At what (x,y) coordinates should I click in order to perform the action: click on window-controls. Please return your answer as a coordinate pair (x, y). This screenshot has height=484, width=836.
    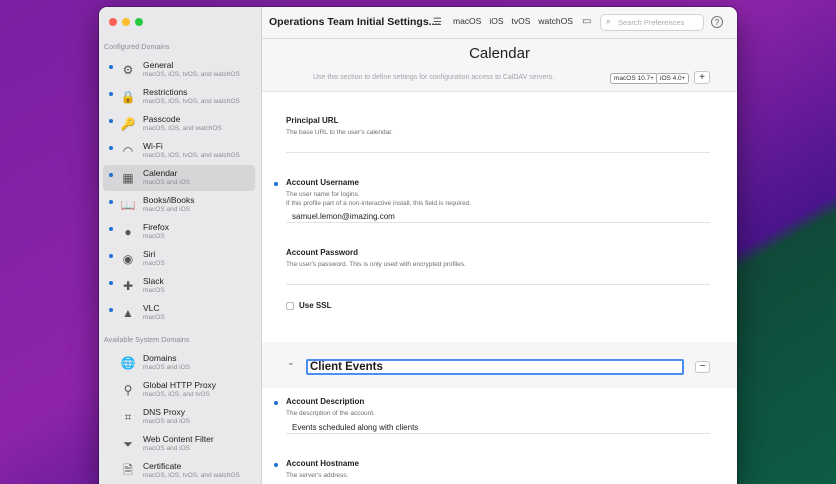
    Looking at the image, I should click on (126, 22).